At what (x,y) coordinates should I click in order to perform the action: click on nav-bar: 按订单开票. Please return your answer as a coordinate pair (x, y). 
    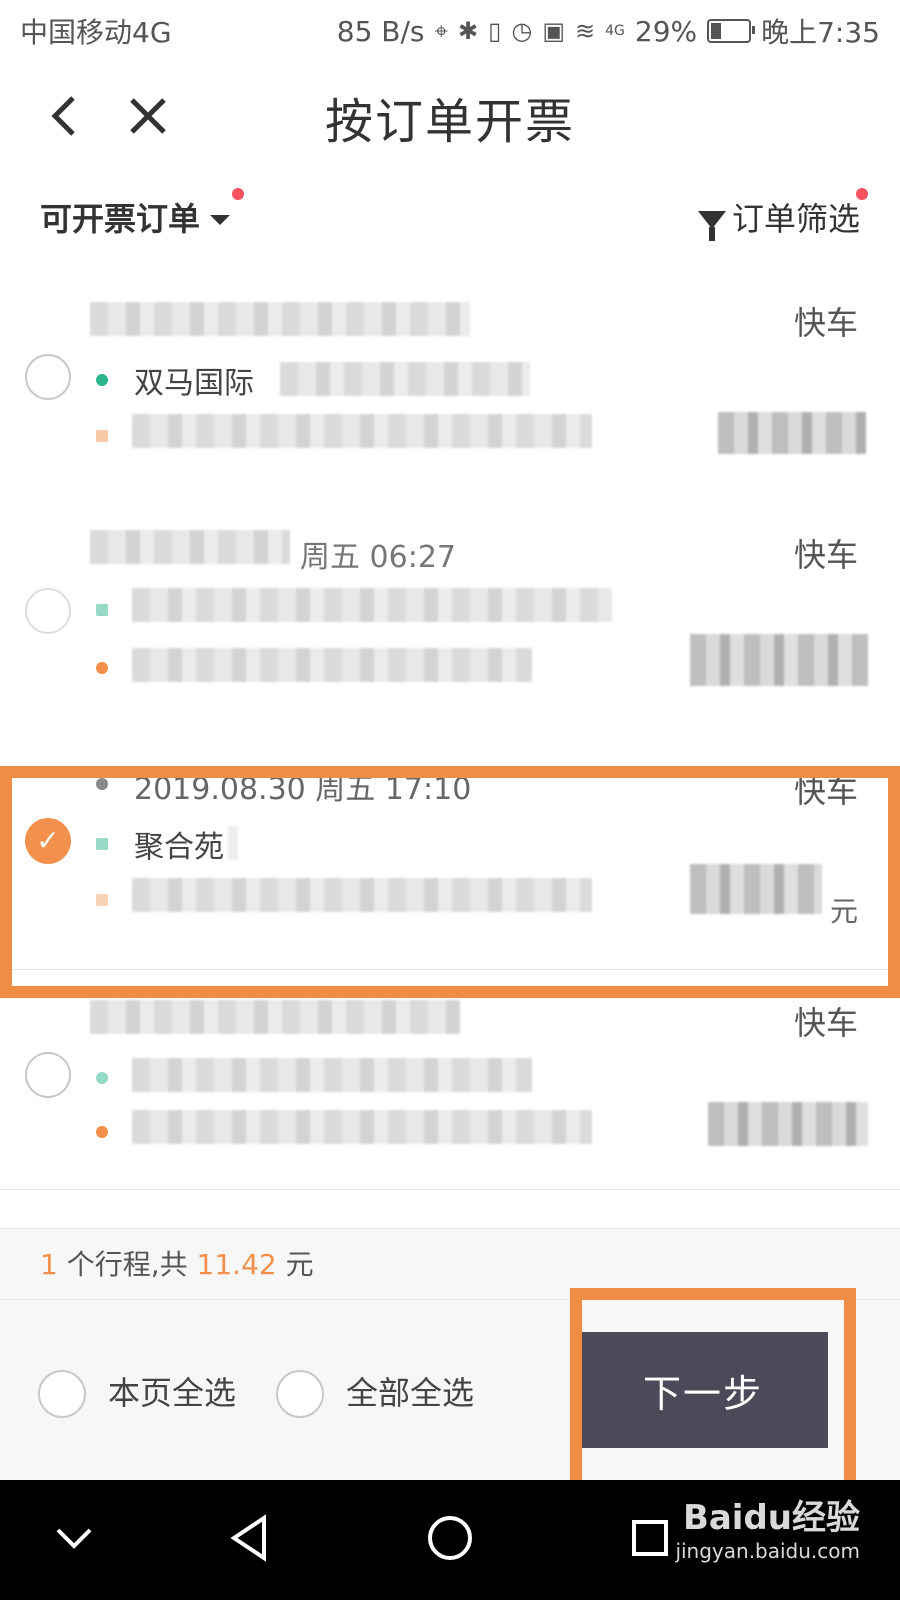
    Looking at the image, I should click on (450, 116).